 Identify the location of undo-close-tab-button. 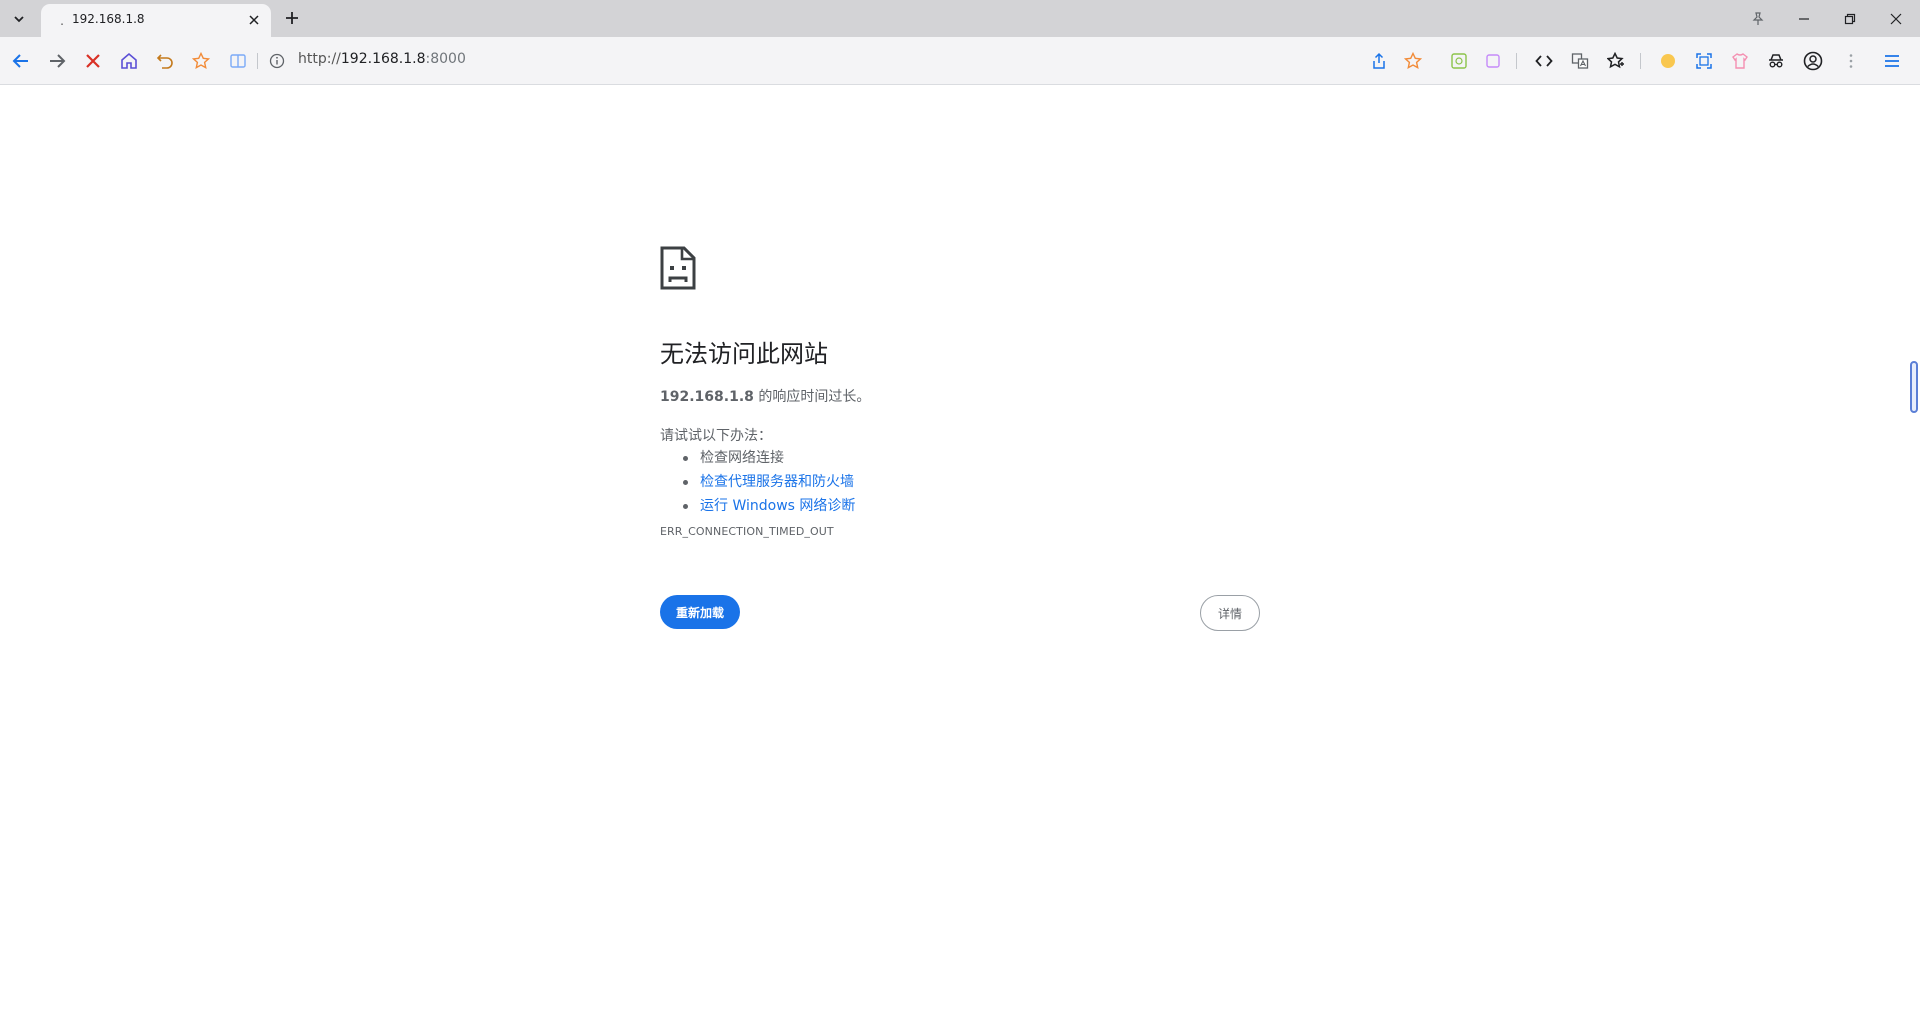
(165, 61).